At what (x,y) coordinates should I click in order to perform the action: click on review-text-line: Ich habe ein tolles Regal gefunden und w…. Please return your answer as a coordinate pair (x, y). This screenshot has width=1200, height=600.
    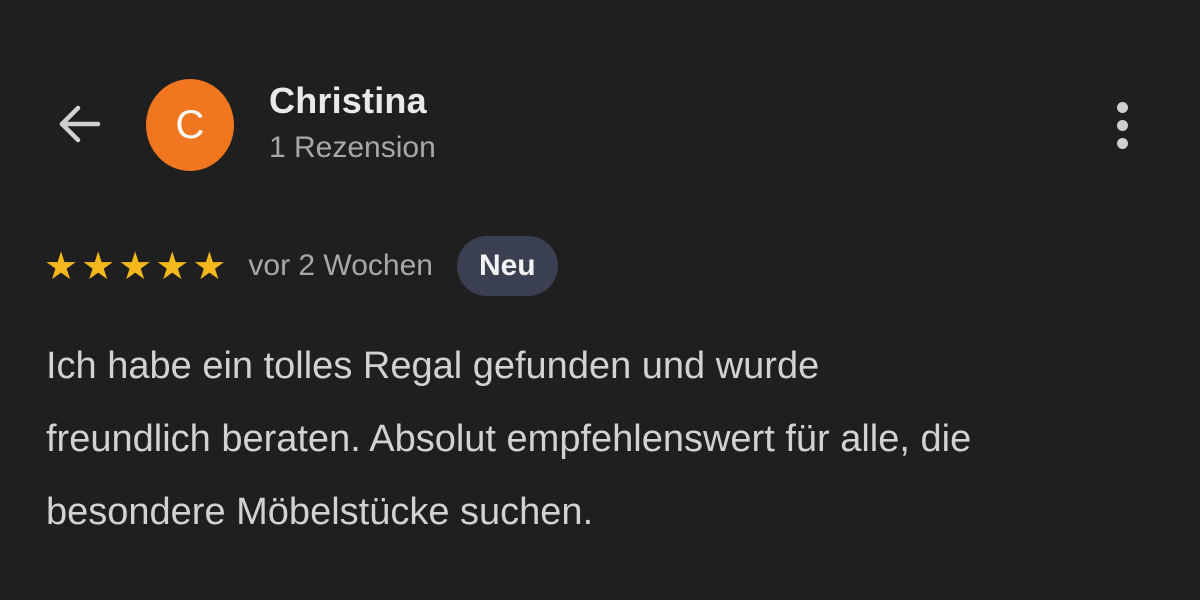
    Looking at the image, I should click on (433, 366).